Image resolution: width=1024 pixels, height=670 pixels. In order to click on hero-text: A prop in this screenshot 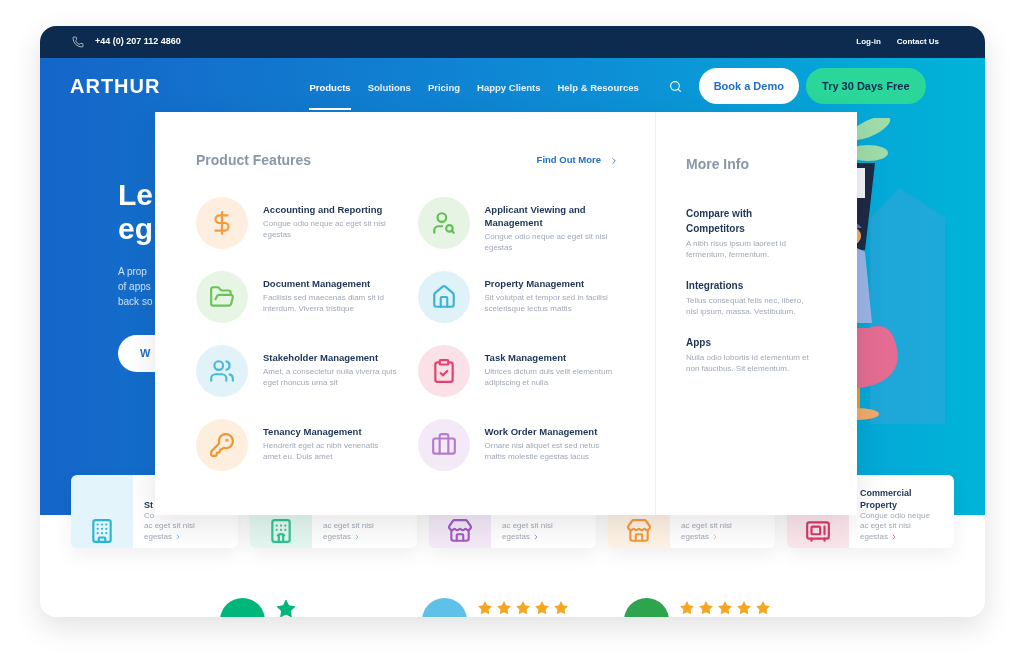, I will do `click(133, 272)`.